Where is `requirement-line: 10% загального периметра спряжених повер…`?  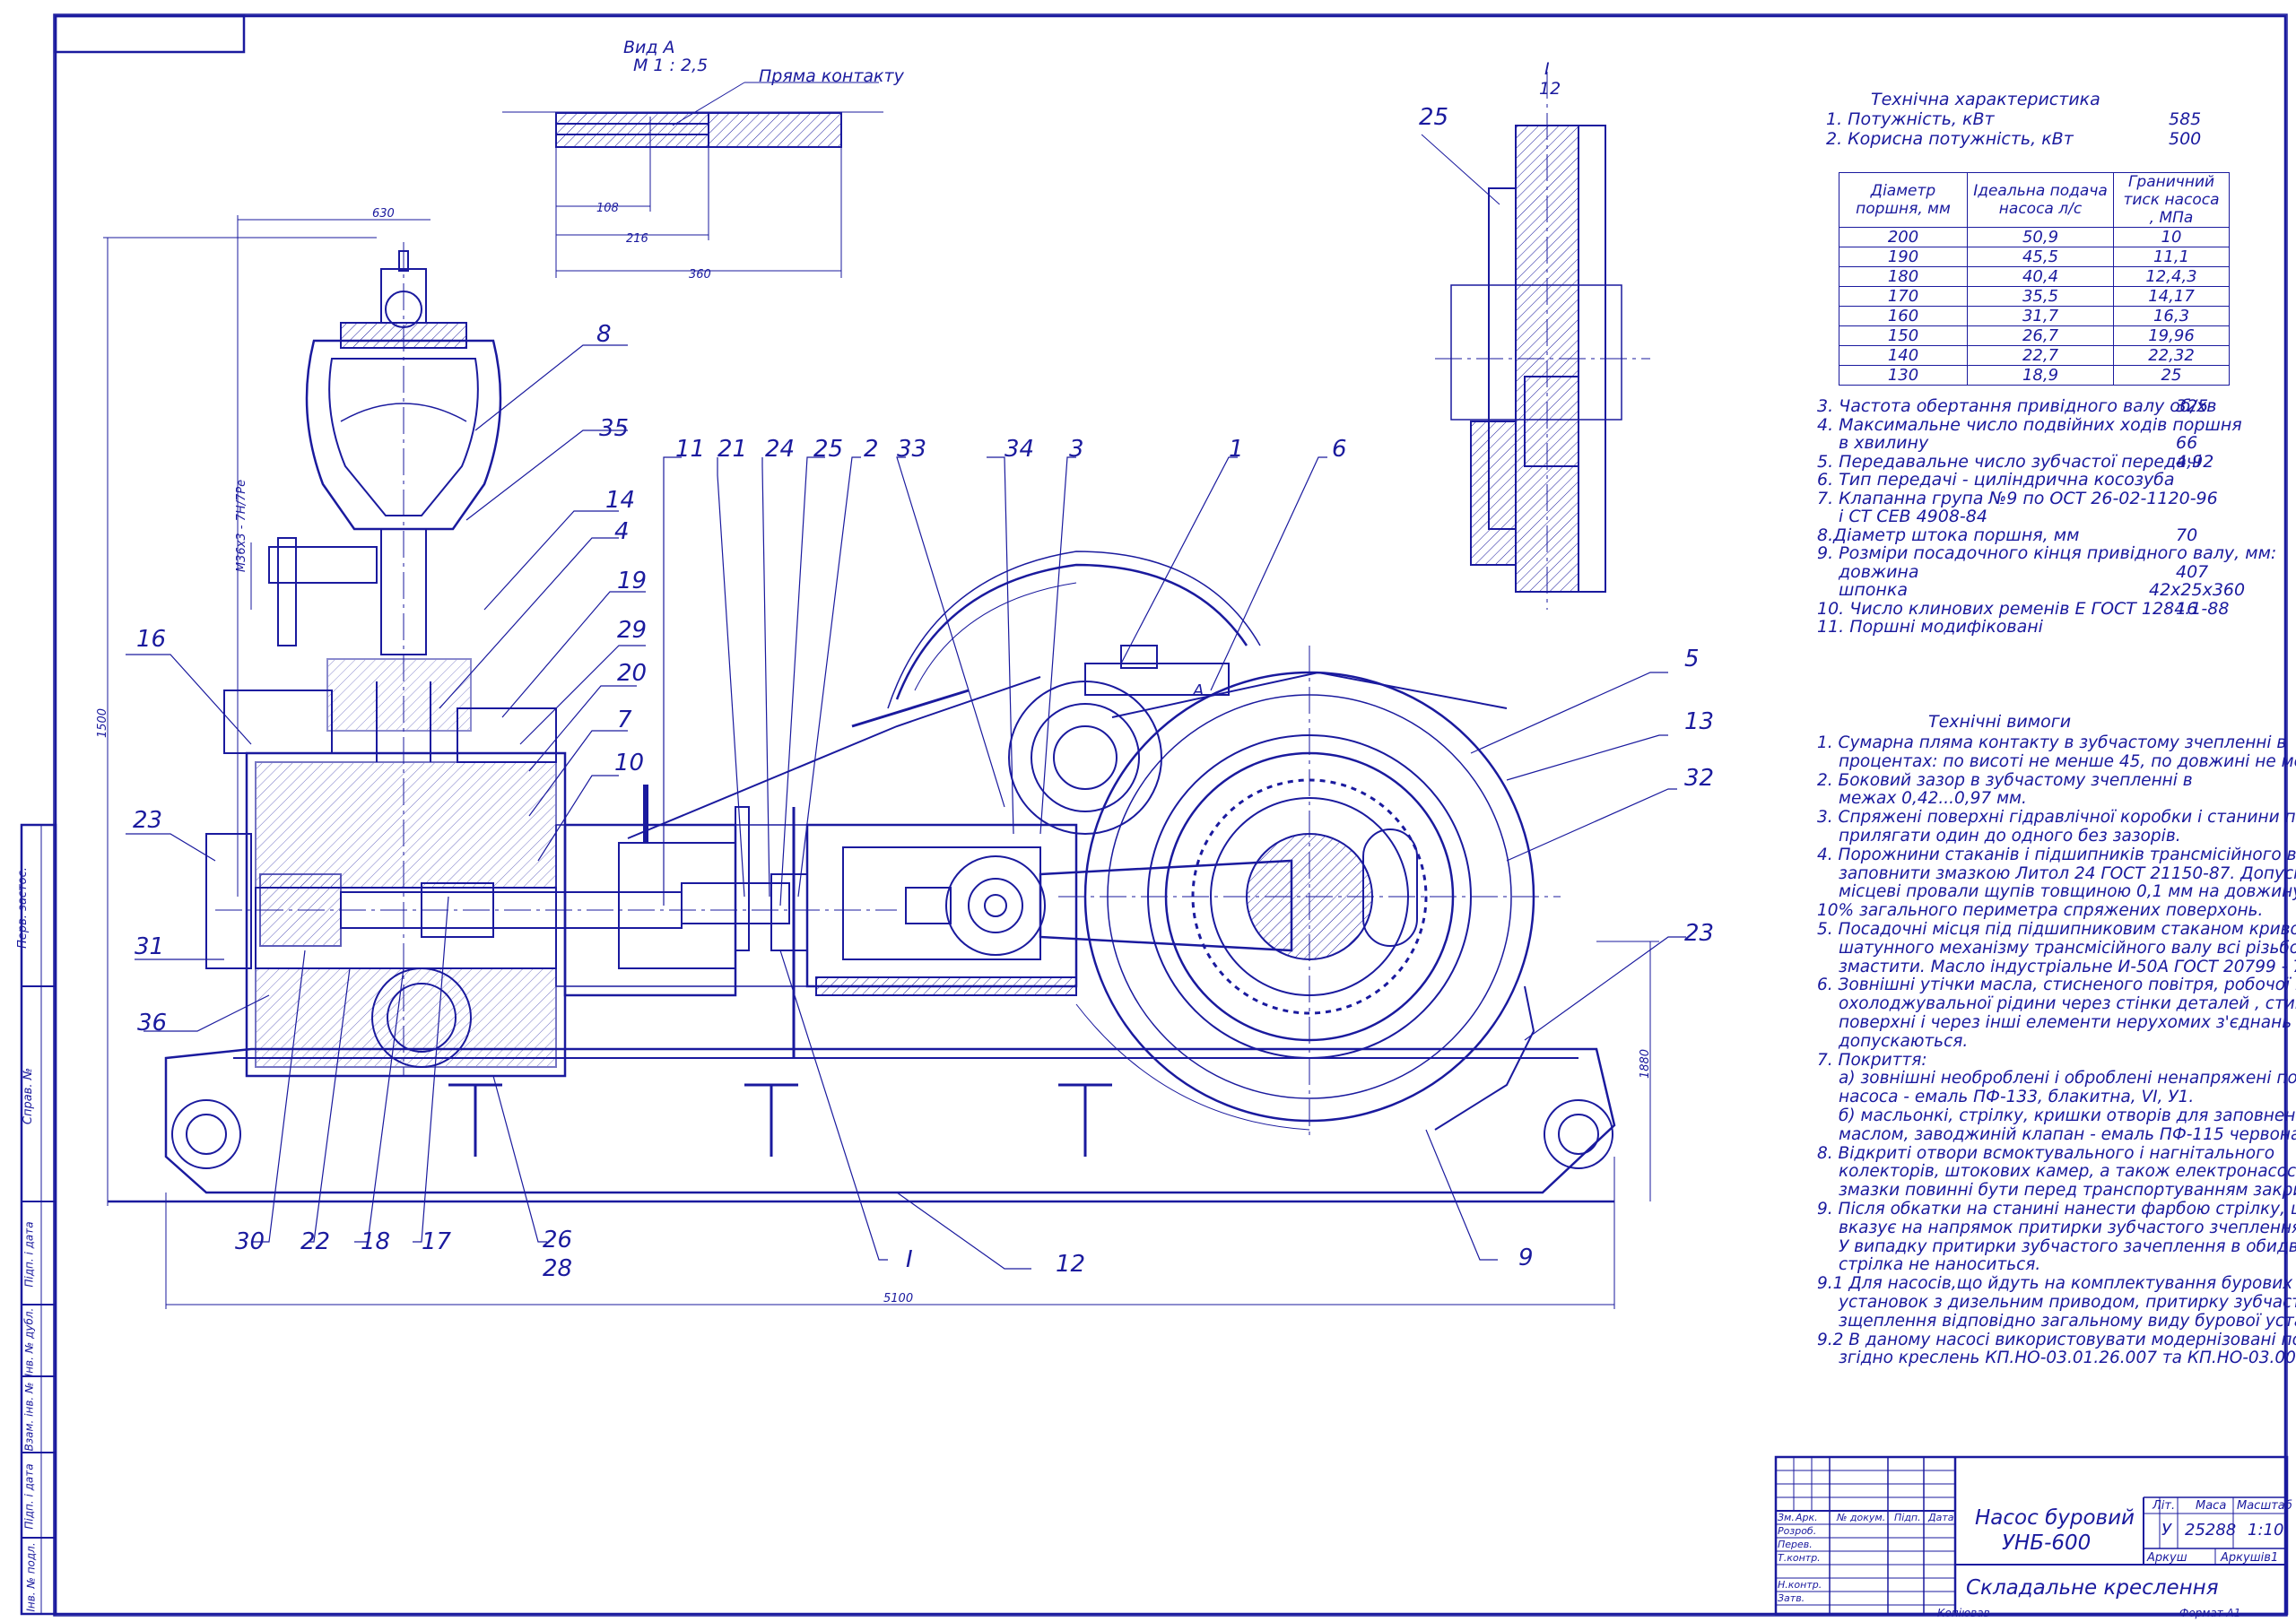 requirement-line: 10% загального периметра спряжених повер… is located at coordinates (2040, 911).